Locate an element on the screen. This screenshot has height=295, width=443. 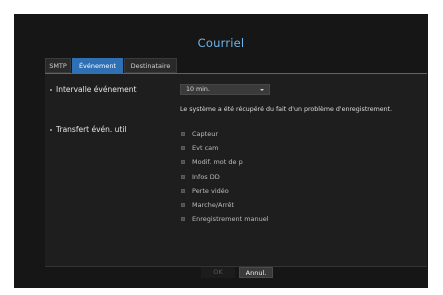
event-interval-row: Intervalle événement is located at coordinates (93, 89).